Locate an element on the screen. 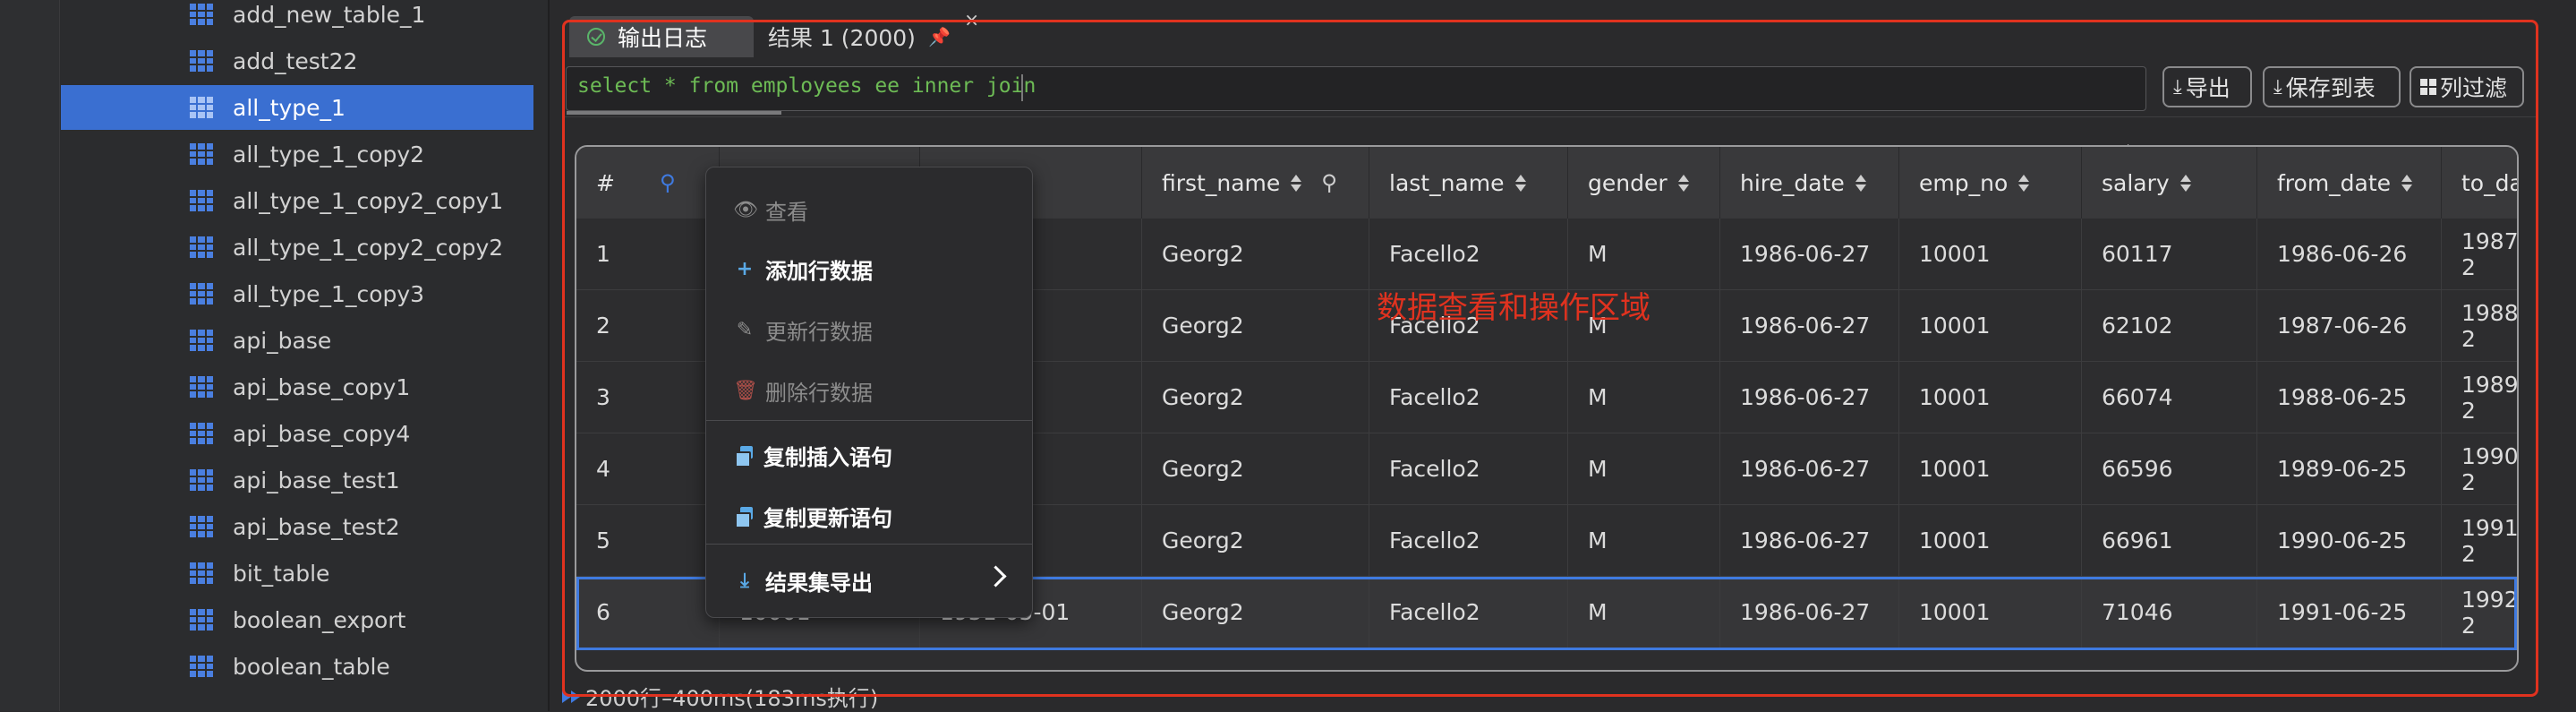 The image size is (2576, 712). context-menu-item: 复制更新语句 is located at coordinates (869, 515).